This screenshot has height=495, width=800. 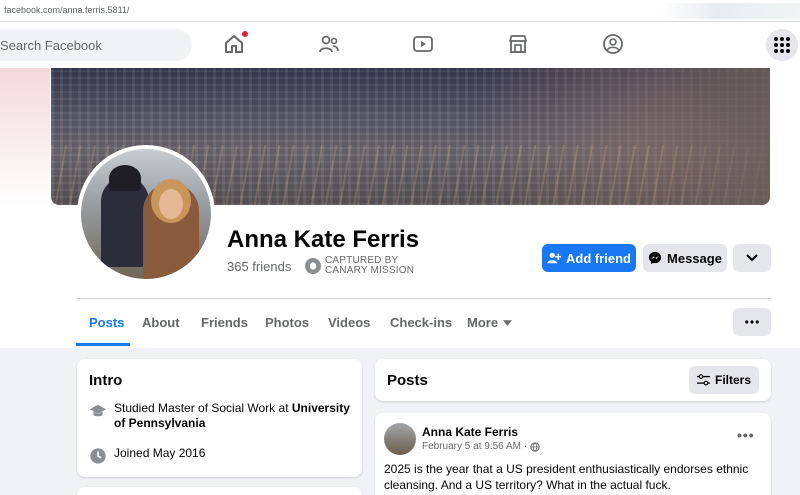 I want to click on tabs-options-button, so click(x=752, y=322).